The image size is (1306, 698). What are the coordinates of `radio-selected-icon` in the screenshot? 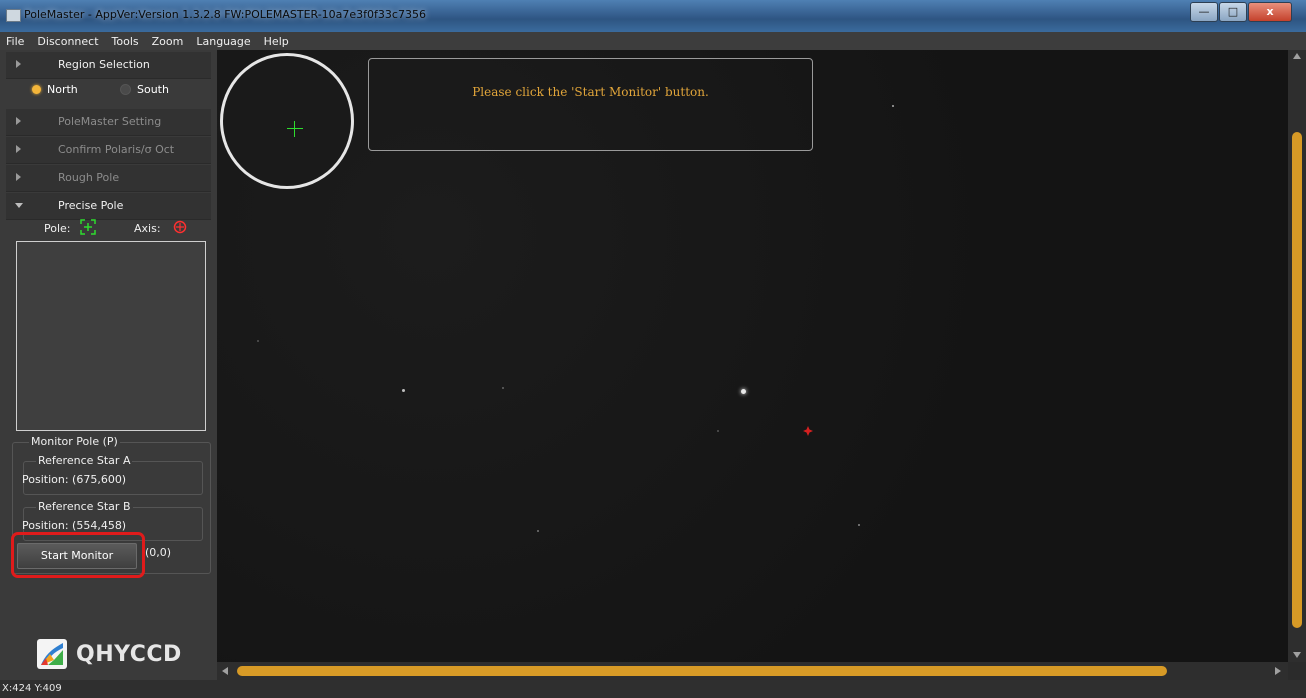 It's located at (36, 89).